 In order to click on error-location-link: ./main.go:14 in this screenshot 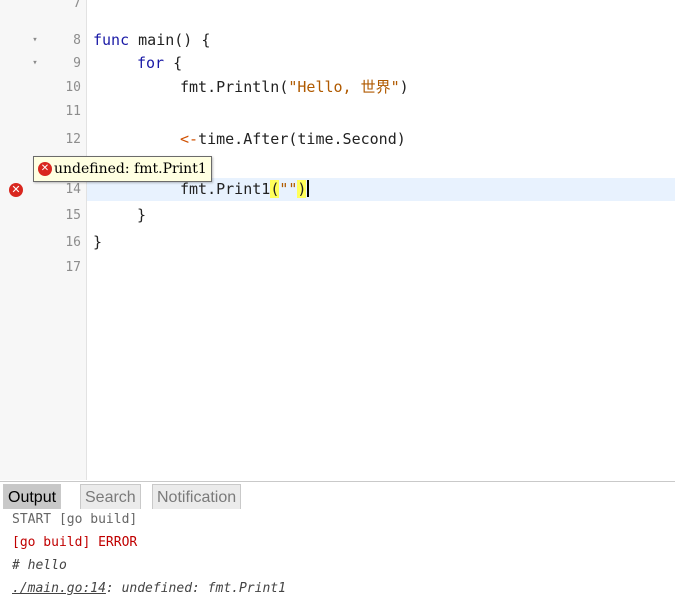, I will do `click(59, 588)`.